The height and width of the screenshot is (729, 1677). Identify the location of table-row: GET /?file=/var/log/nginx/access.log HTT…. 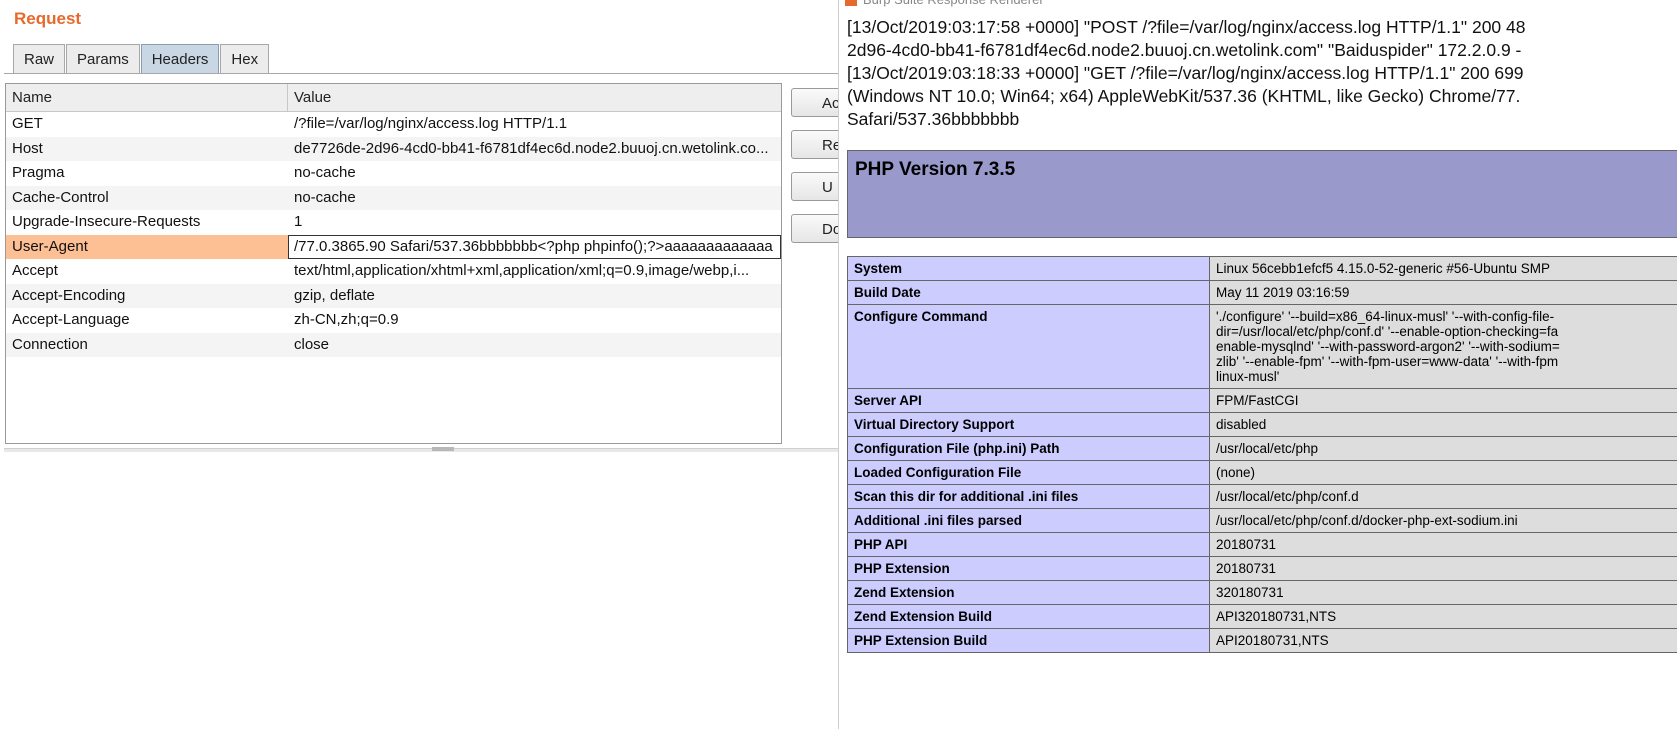
(393, 124).